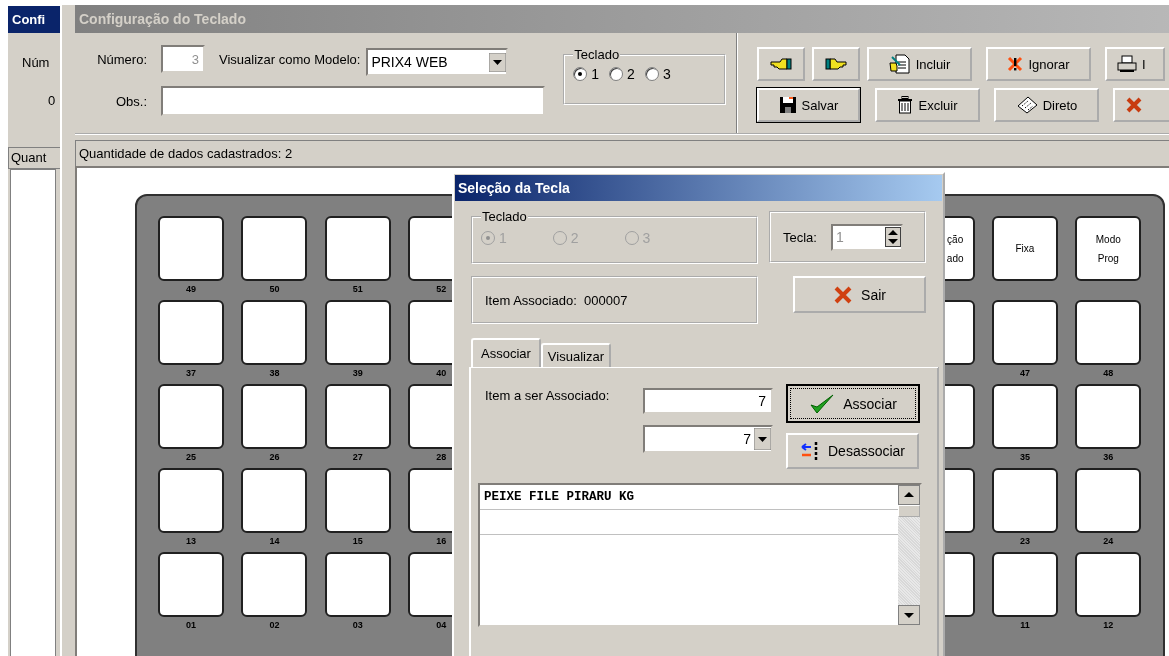 Image resolution: width=1169 pixels, height=656 pixels. I want to click on modelo-label: Visualizar como Modelo:, so click(290, 59).